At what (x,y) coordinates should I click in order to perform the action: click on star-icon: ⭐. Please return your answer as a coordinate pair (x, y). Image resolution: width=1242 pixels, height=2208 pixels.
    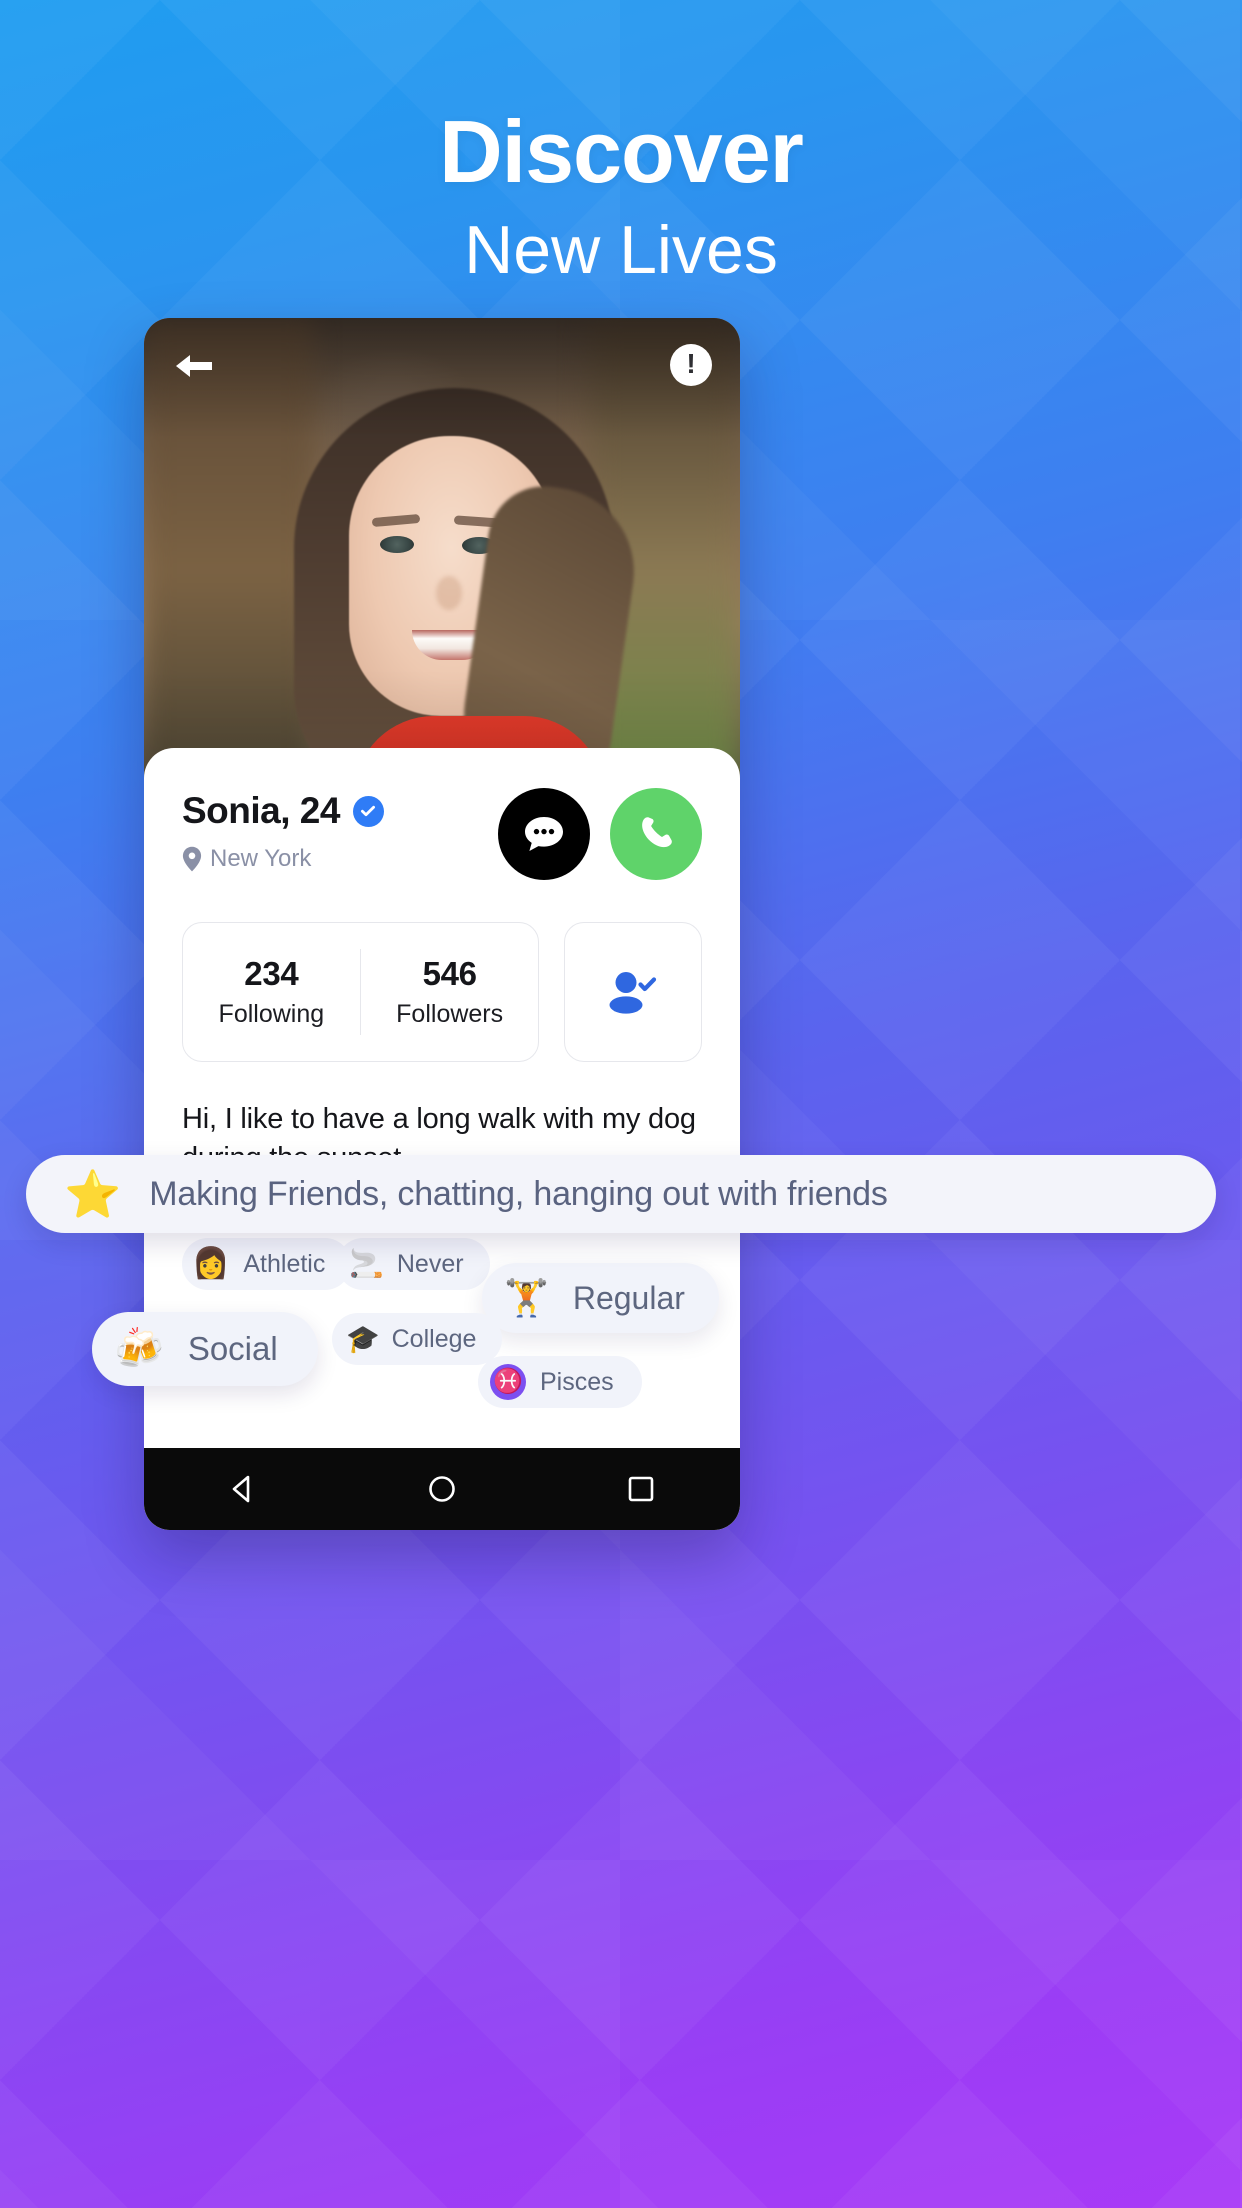
    Looking at the image, I should click on (93, 1194).